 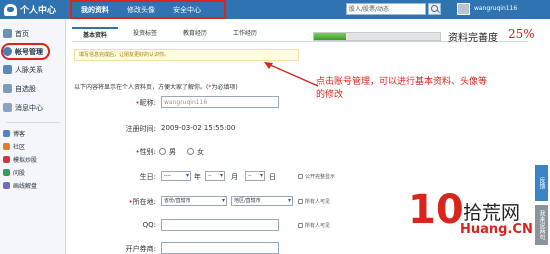 I want to click on completeness-bar, so click(x=377, y=36).